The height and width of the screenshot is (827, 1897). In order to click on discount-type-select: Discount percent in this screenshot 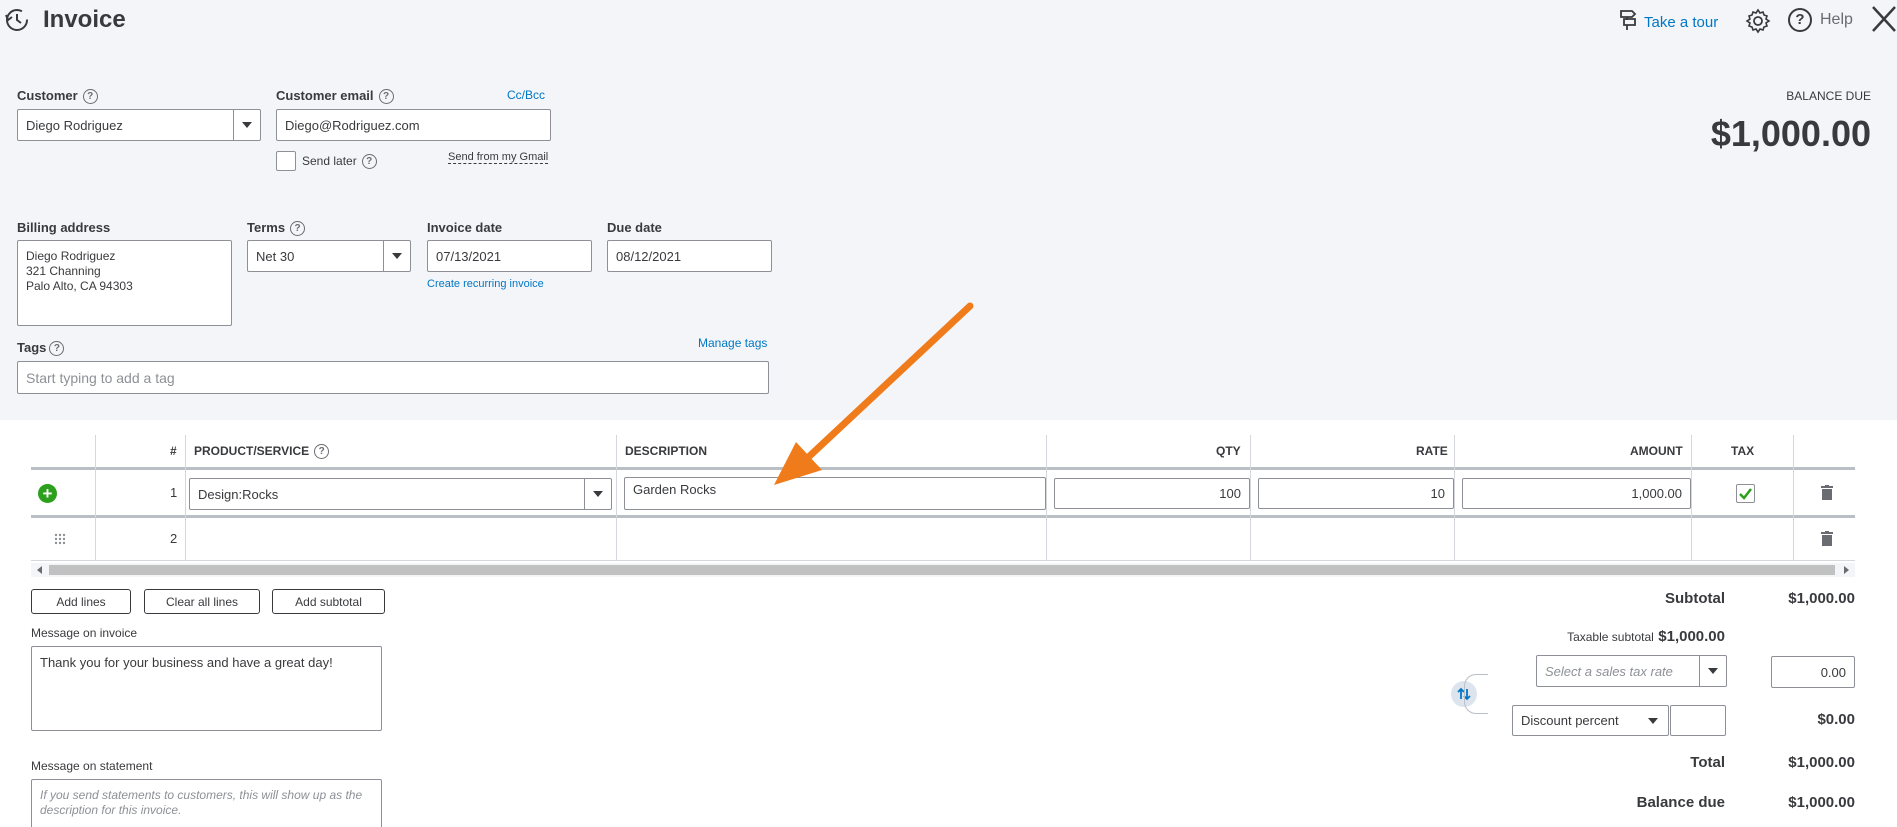, I will do `click(1590, 720)`.